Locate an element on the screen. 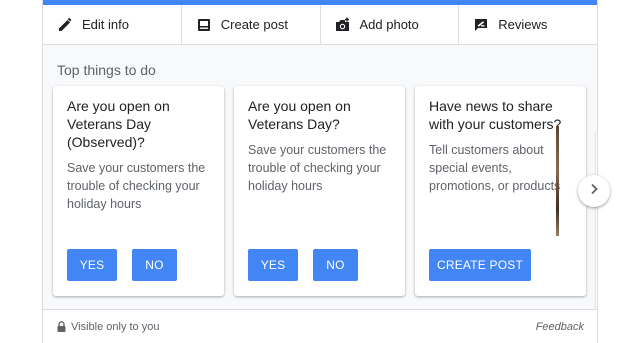 Image resolution: width=624 pixels, height=343 pixels. add-photo-icon is located at coordinates (343, 25).